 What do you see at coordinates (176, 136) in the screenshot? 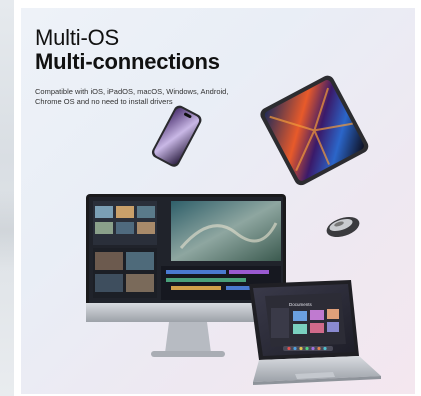
I see `smartphone-device` at bounding box center [176, 136].